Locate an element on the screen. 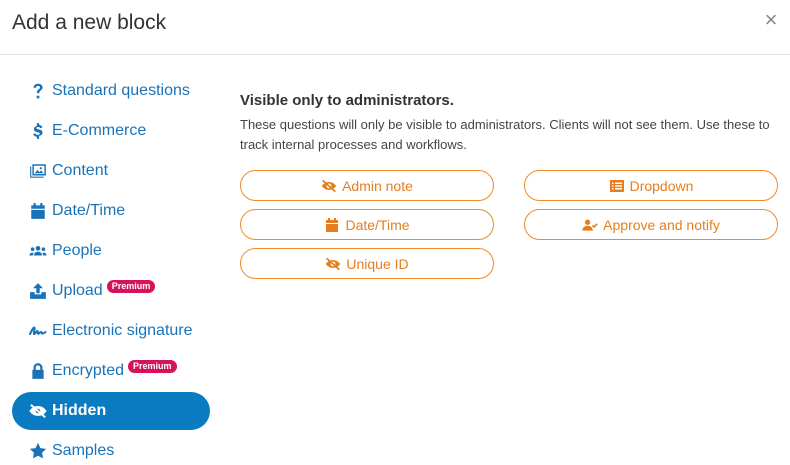  block-label: Admin note is located at coordinates (377, 185).